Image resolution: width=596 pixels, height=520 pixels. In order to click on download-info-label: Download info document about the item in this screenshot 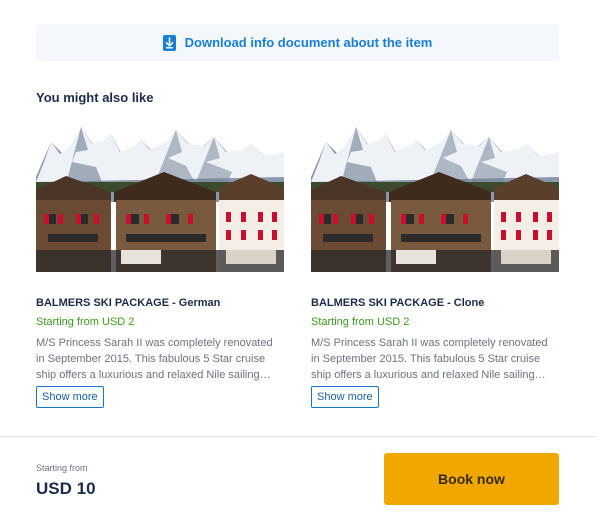, I will do `click(308, 42)`.